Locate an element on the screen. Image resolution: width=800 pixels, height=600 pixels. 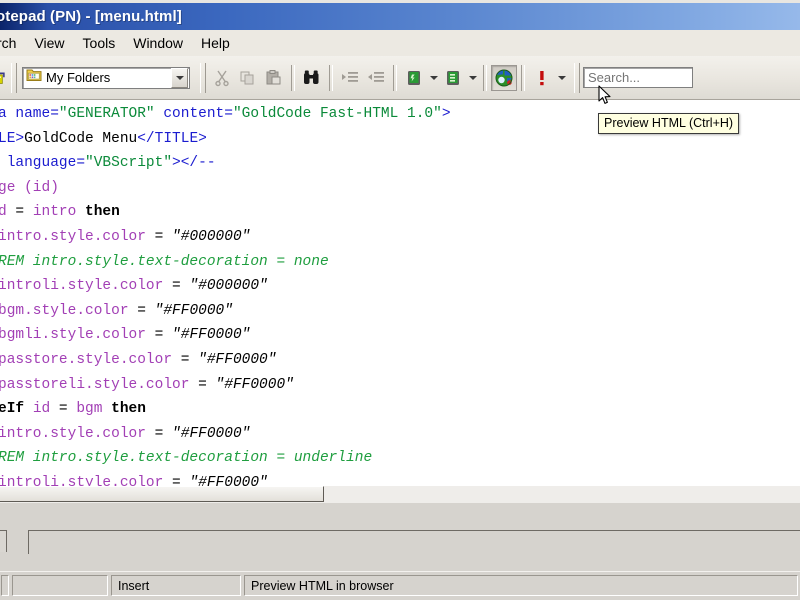
code-token: REM intro.style.text-decoration = none is located at coordinates (164, 261).